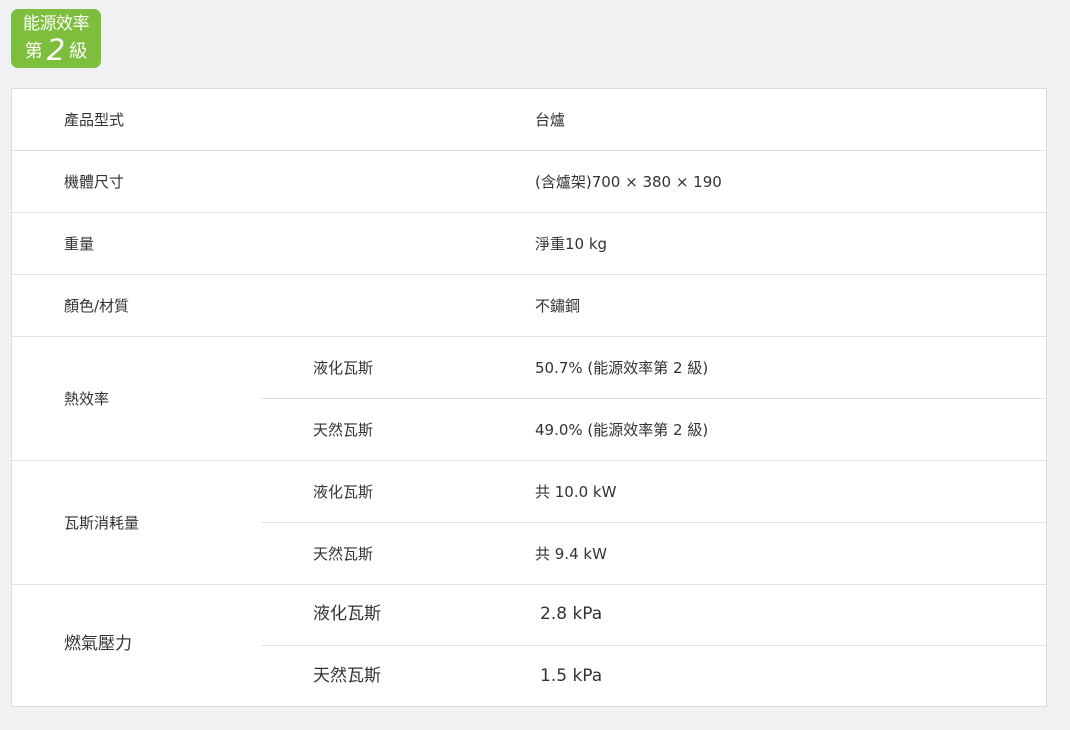 The image size is (1070, 730). What do you see at coordinates (628, 182) in the screenshot?
I see `dimensions-value: (含爐架)700 × 380 × 190` at bounding box center [628, 182].